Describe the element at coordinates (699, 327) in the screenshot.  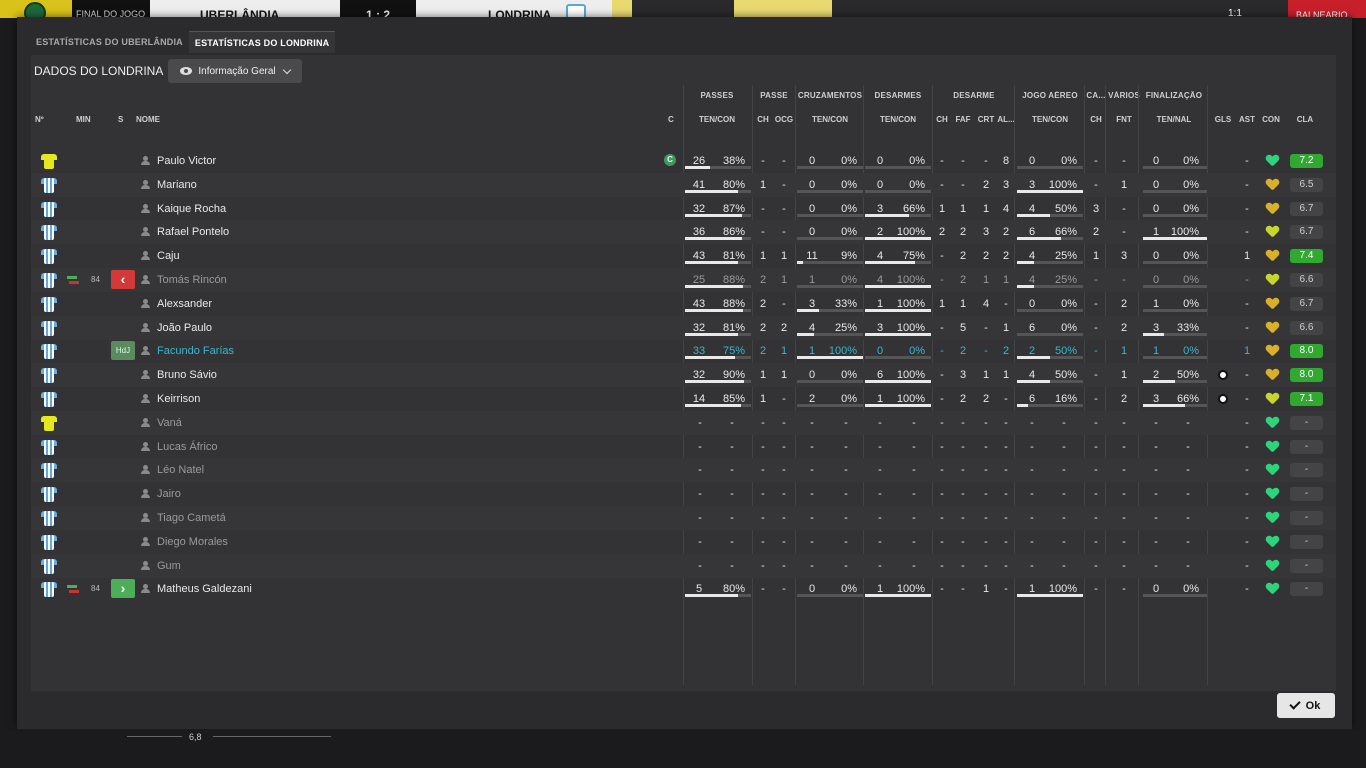
I see `passes-attempted: 32` at that location.